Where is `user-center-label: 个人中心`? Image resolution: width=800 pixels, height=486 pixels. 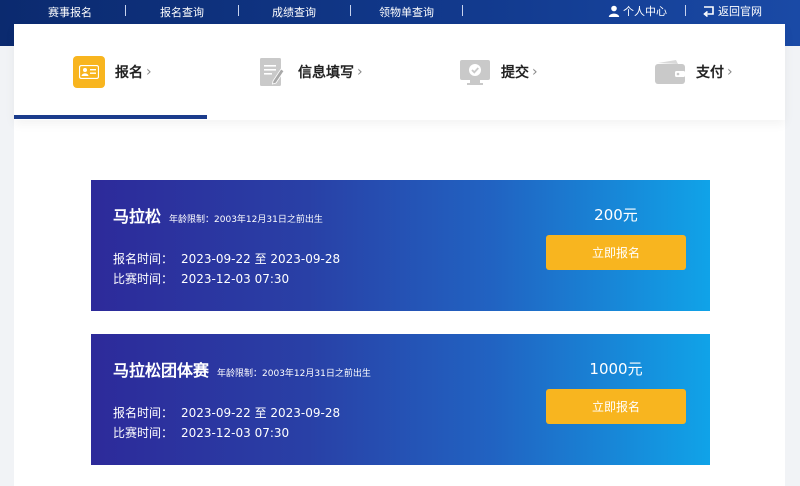
user-center-label: 个人中心 is located at coordinates (645, 11).